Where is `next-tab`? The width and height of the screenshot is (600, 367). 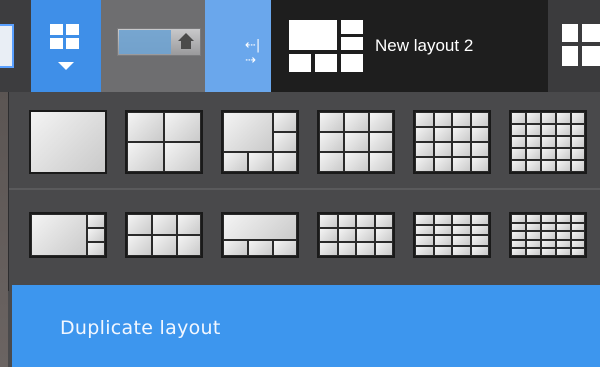
next-tab is located at coordinates (574, 46).